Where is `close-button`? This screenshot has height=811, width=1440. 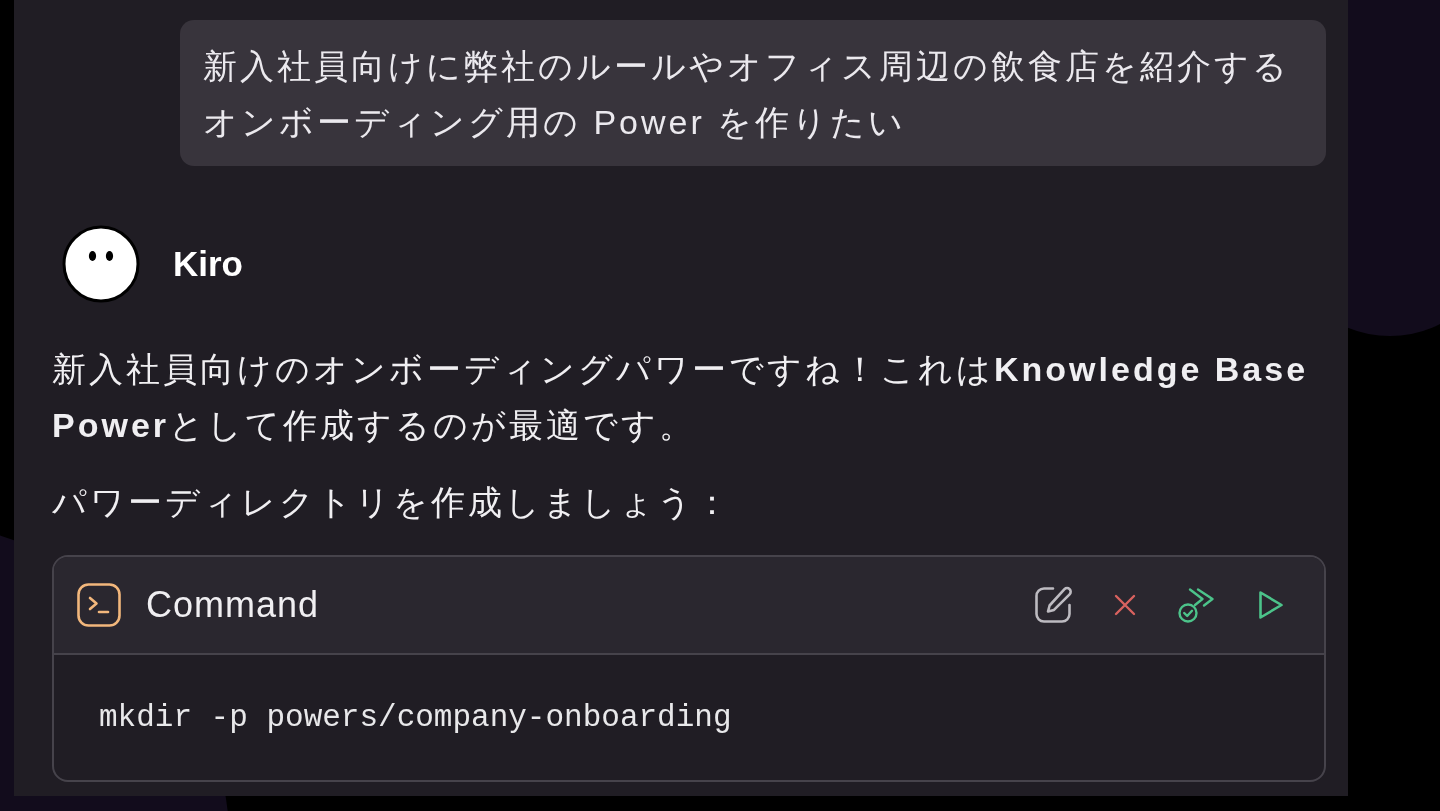
close-button is located at coordinates (1125, 605).